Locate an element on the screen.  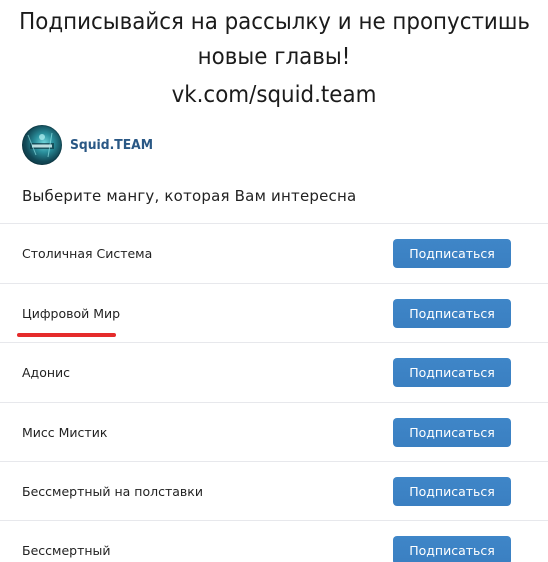
manga-title: Бессмертный на полставки is located at coordinates (112, 491).